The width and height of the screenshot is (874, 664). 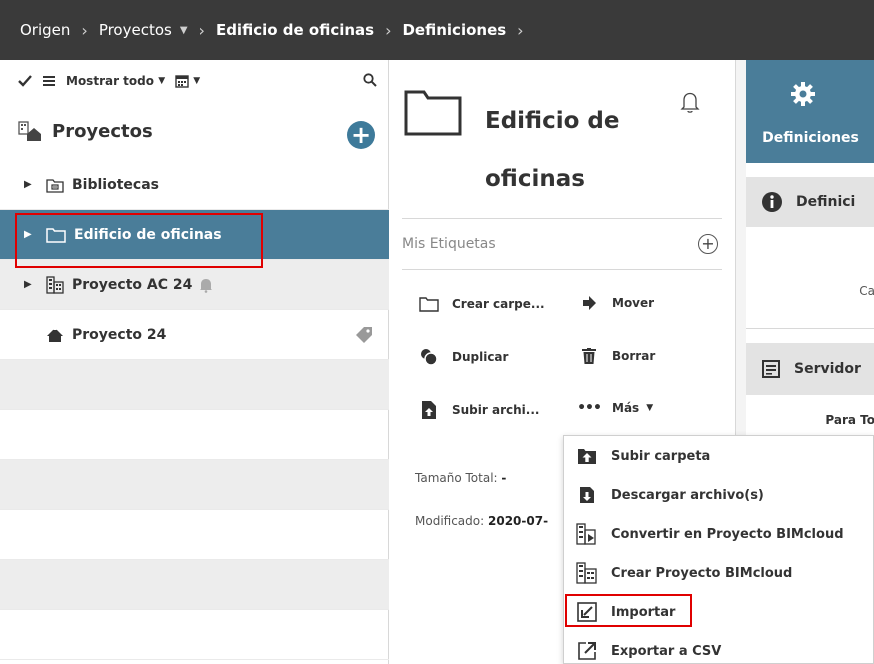 What do you see at coordinates (370, 81) in the screenshot?
I see `search-icon` at bounding box center [370, 81].